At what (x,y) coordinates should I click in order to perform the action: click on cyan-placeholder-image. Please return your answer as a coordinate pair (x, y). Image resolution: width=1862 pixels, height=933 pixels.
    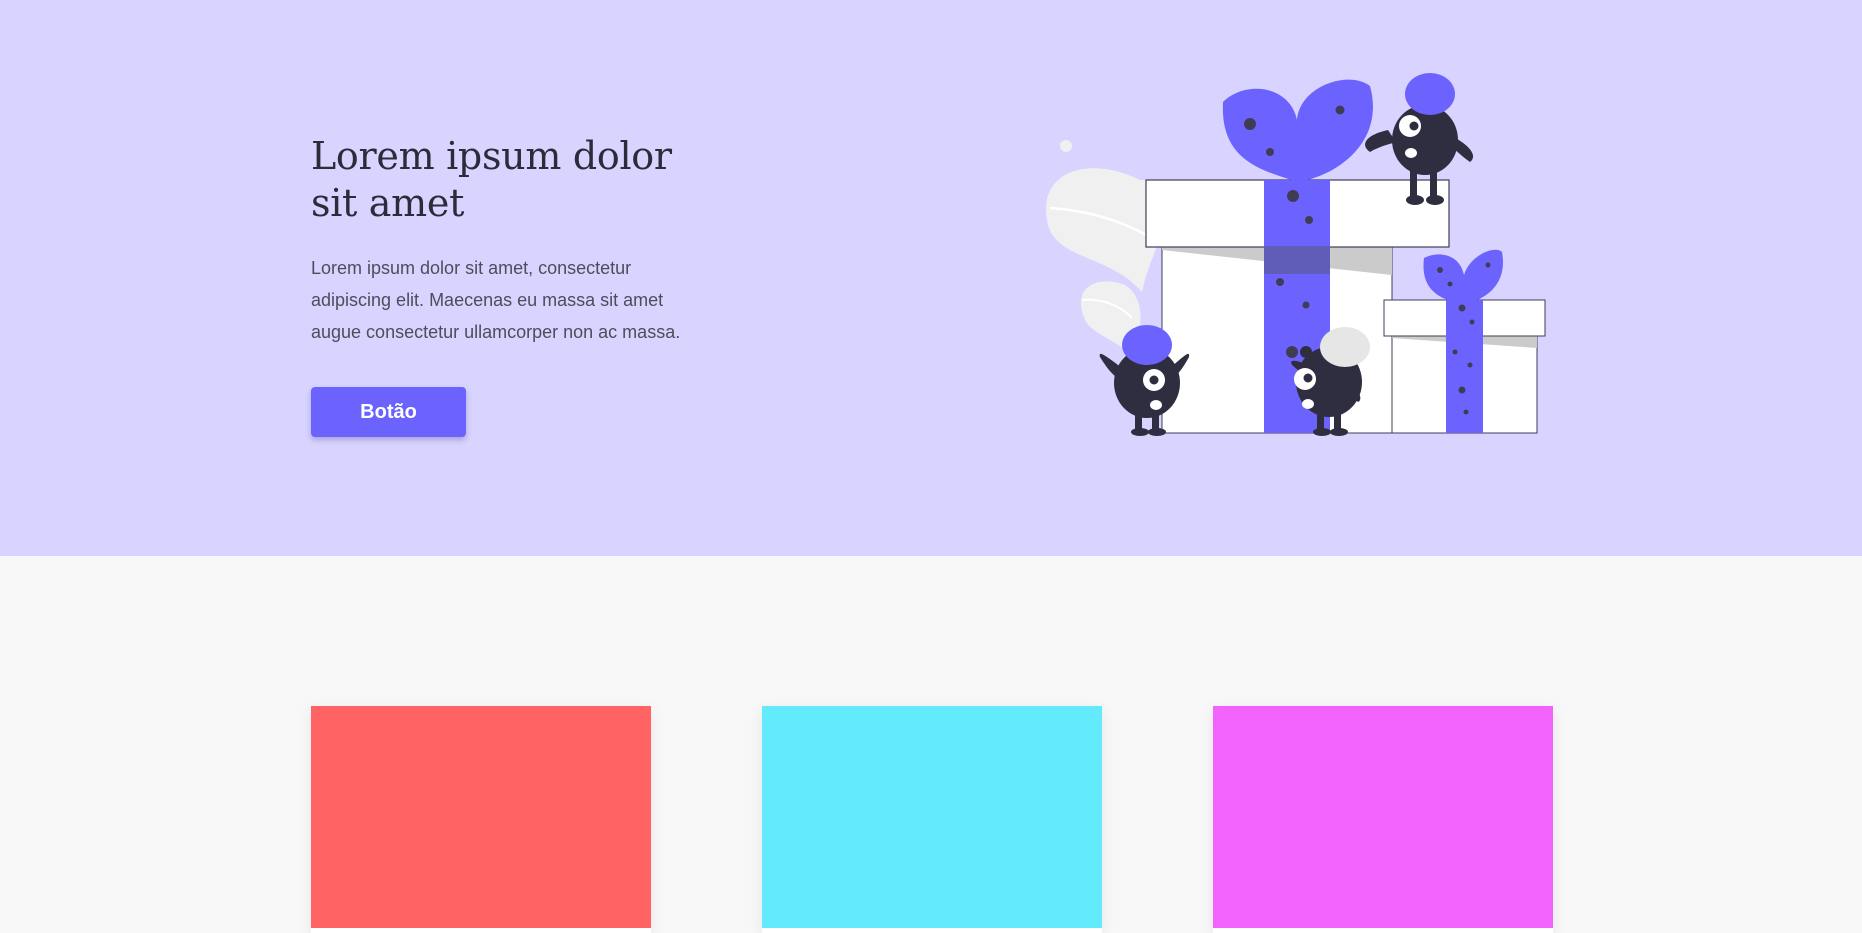
    Looking at the image, I should click on (932, 817).